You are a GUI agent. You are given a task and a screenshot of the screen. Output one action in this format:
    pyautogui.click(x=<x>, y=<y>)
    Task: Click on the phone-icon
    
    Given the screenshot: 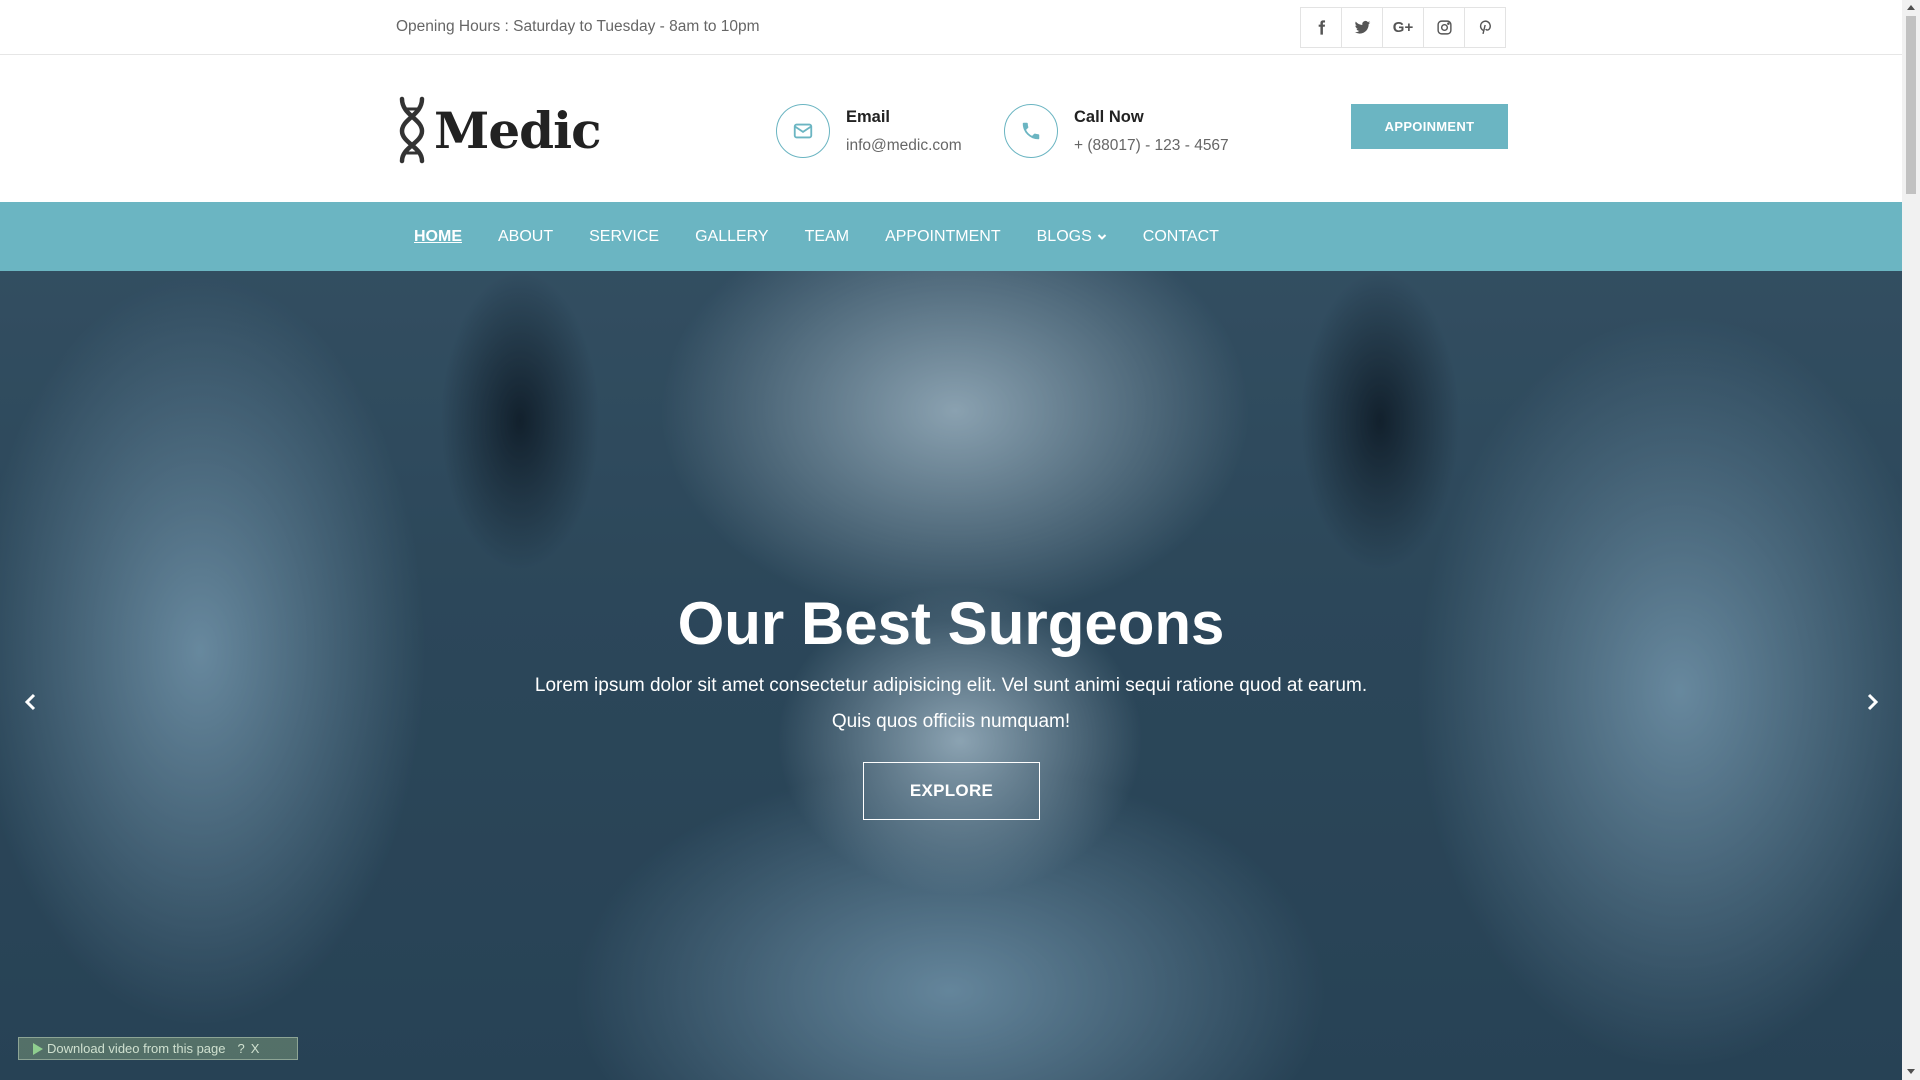 What is the action you would take?
    pyautogui.click(x=1031, y=131)
    